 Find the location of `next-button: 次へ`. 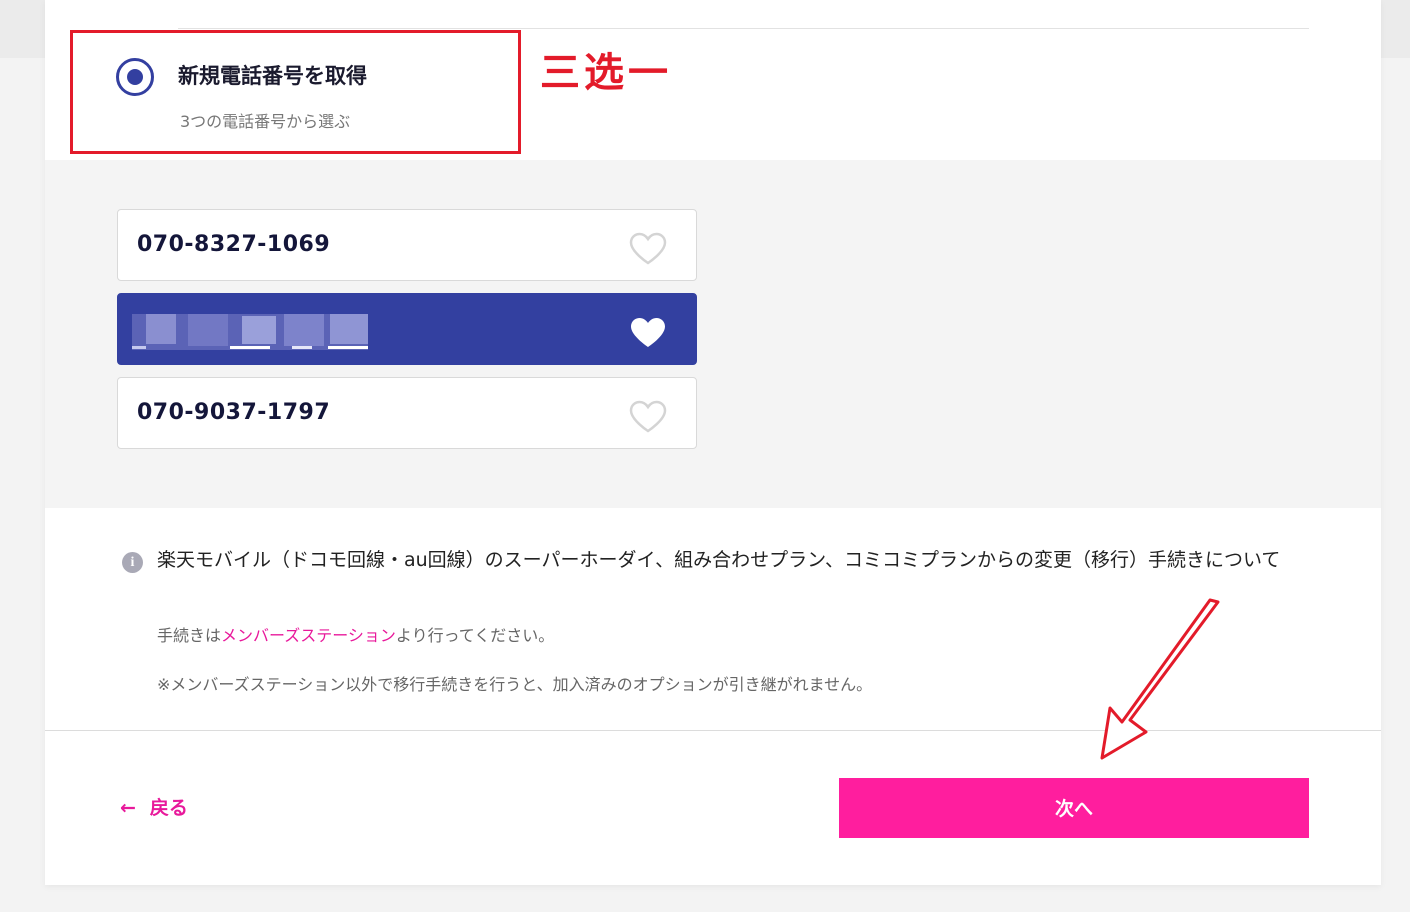

next-button: 次へ is located at coordinates (1074, 808).